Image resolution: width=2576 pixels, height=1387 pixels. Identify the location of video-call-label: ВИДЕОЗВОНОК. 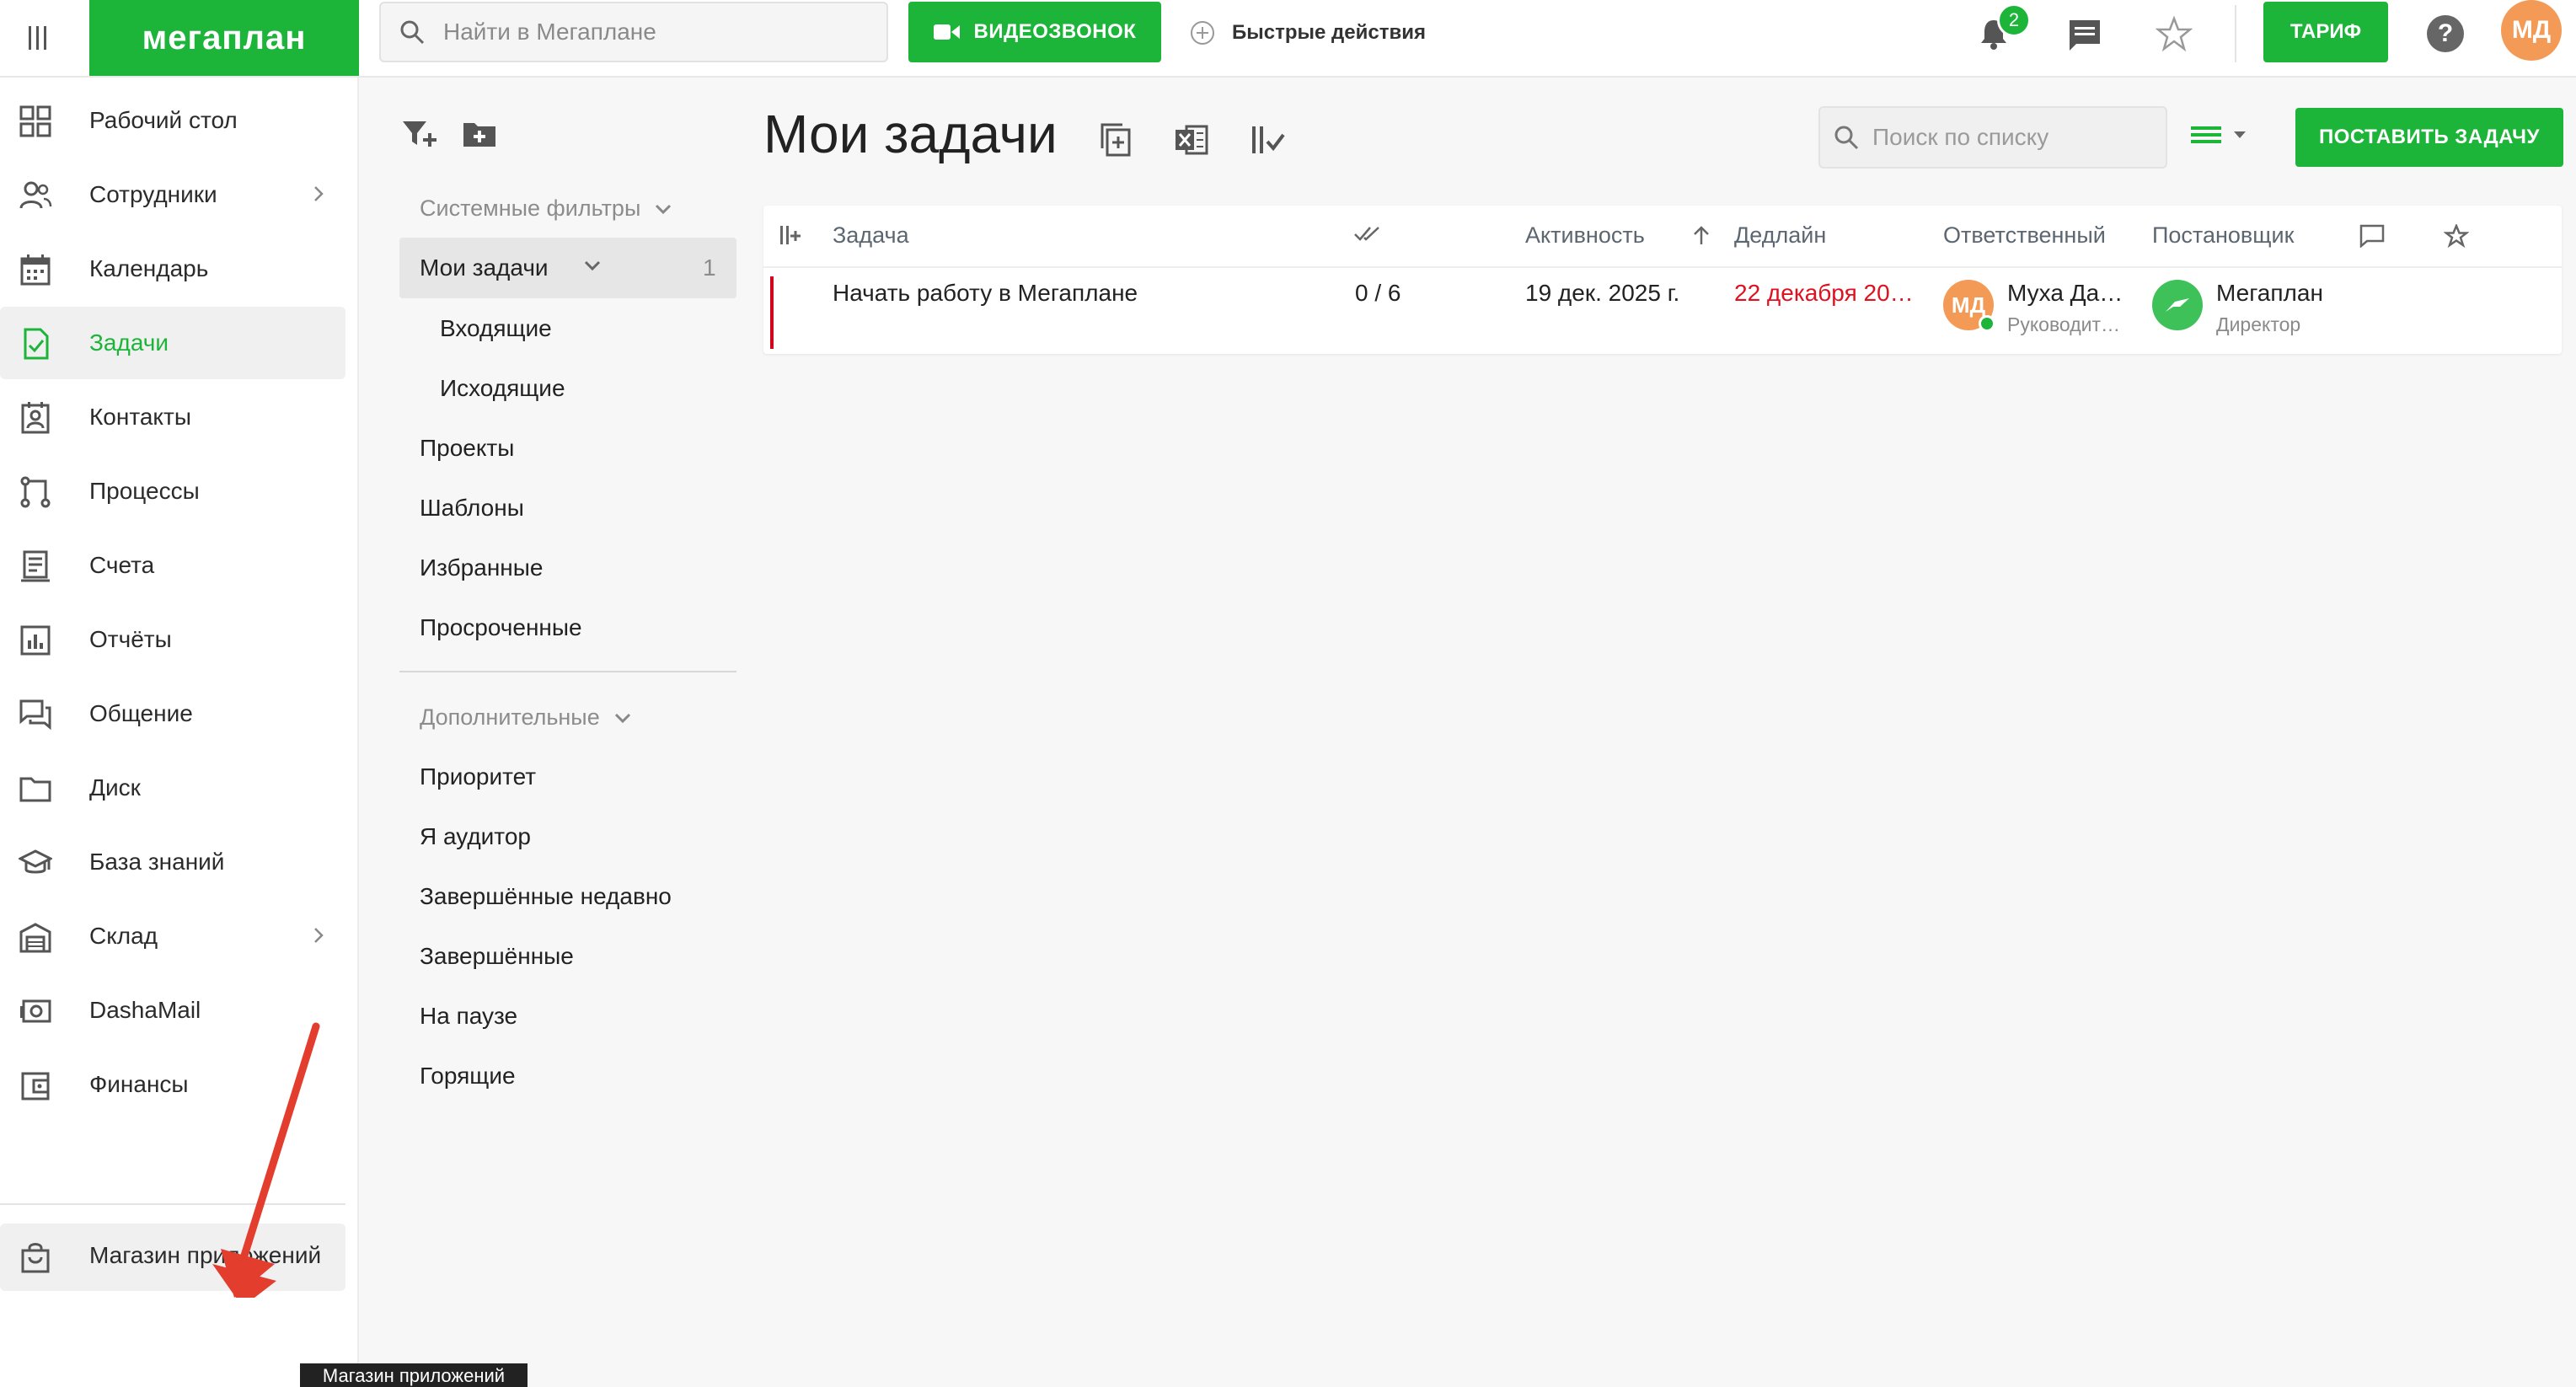
(1055, 32).